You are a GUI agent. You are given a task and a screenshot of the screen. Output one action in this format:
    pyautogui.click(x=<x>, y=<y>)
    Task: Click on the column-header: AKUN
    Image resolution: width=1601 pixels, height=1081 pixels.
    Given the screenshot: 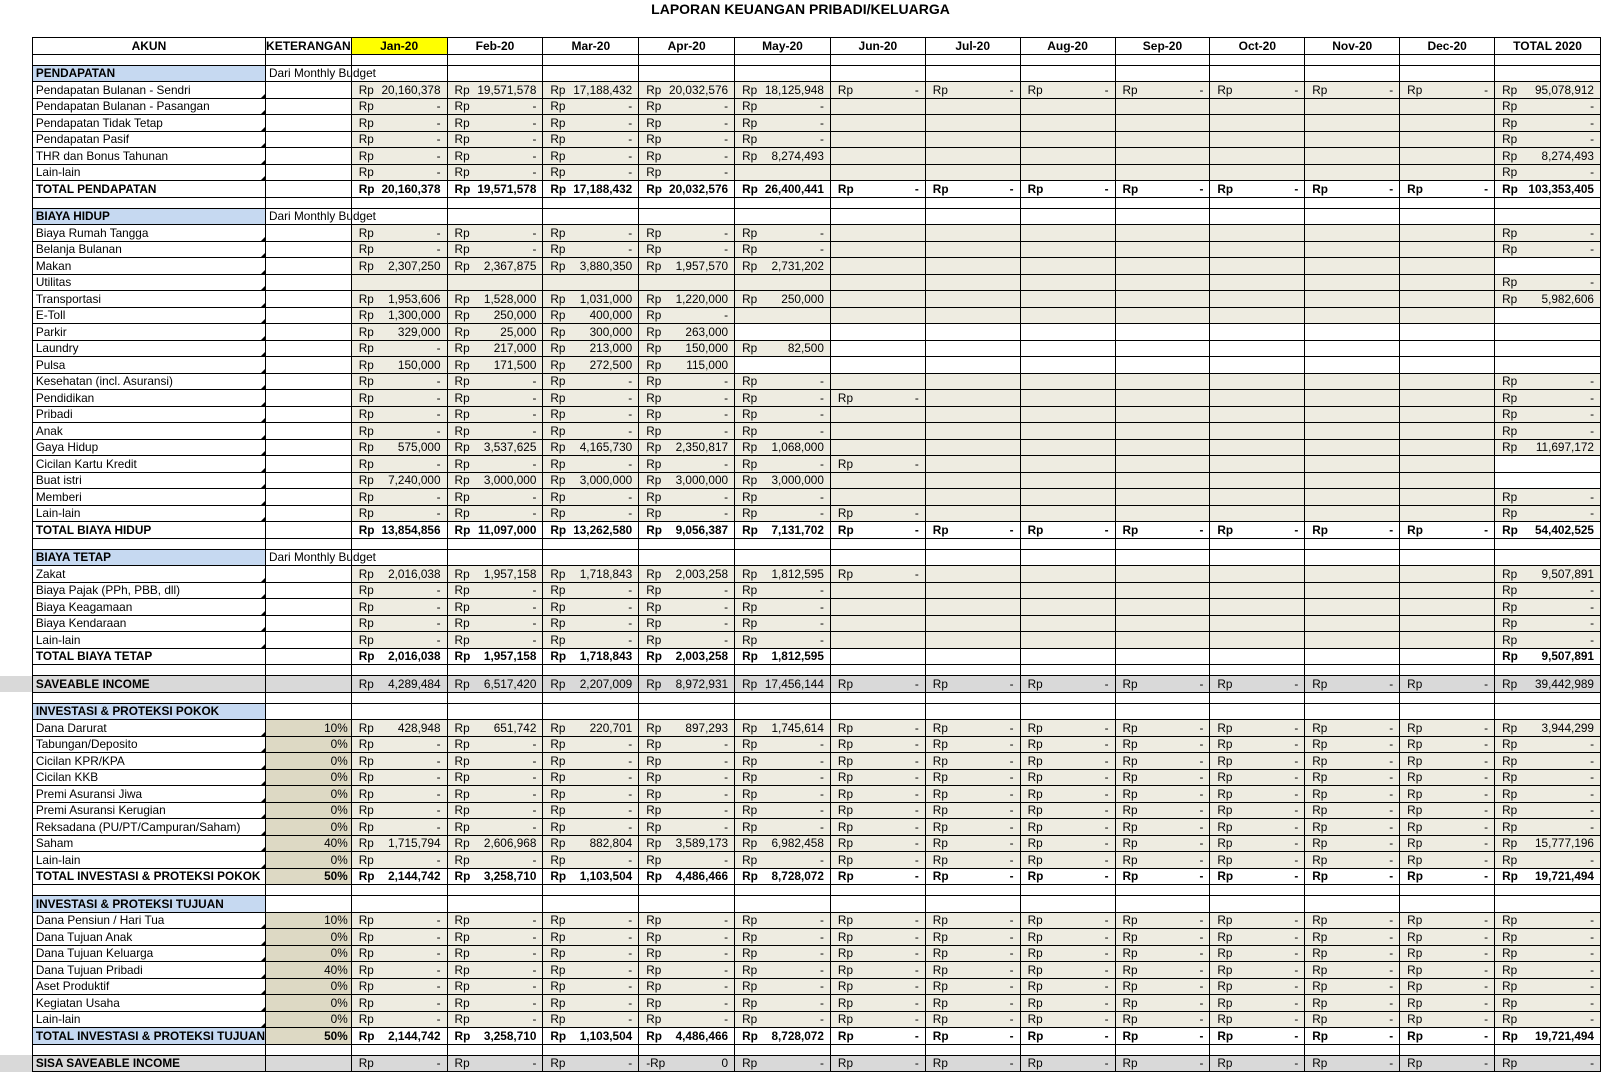 What is the action you would take?
    pyautogui.click(x=149, y=46)
    